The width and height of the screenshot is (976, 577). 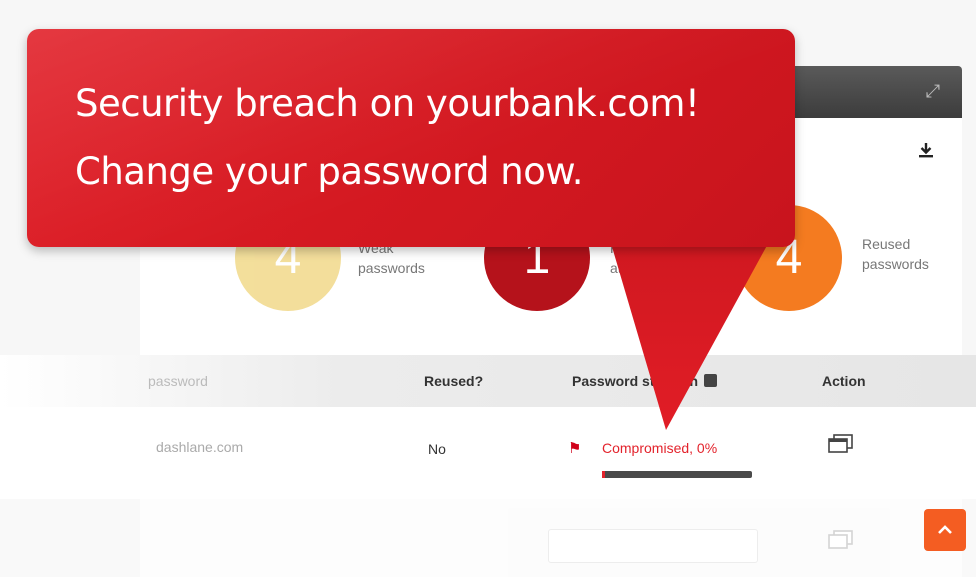 I want to click on reused-passwords-label: Reused passwords, so click(x=917, y=254).